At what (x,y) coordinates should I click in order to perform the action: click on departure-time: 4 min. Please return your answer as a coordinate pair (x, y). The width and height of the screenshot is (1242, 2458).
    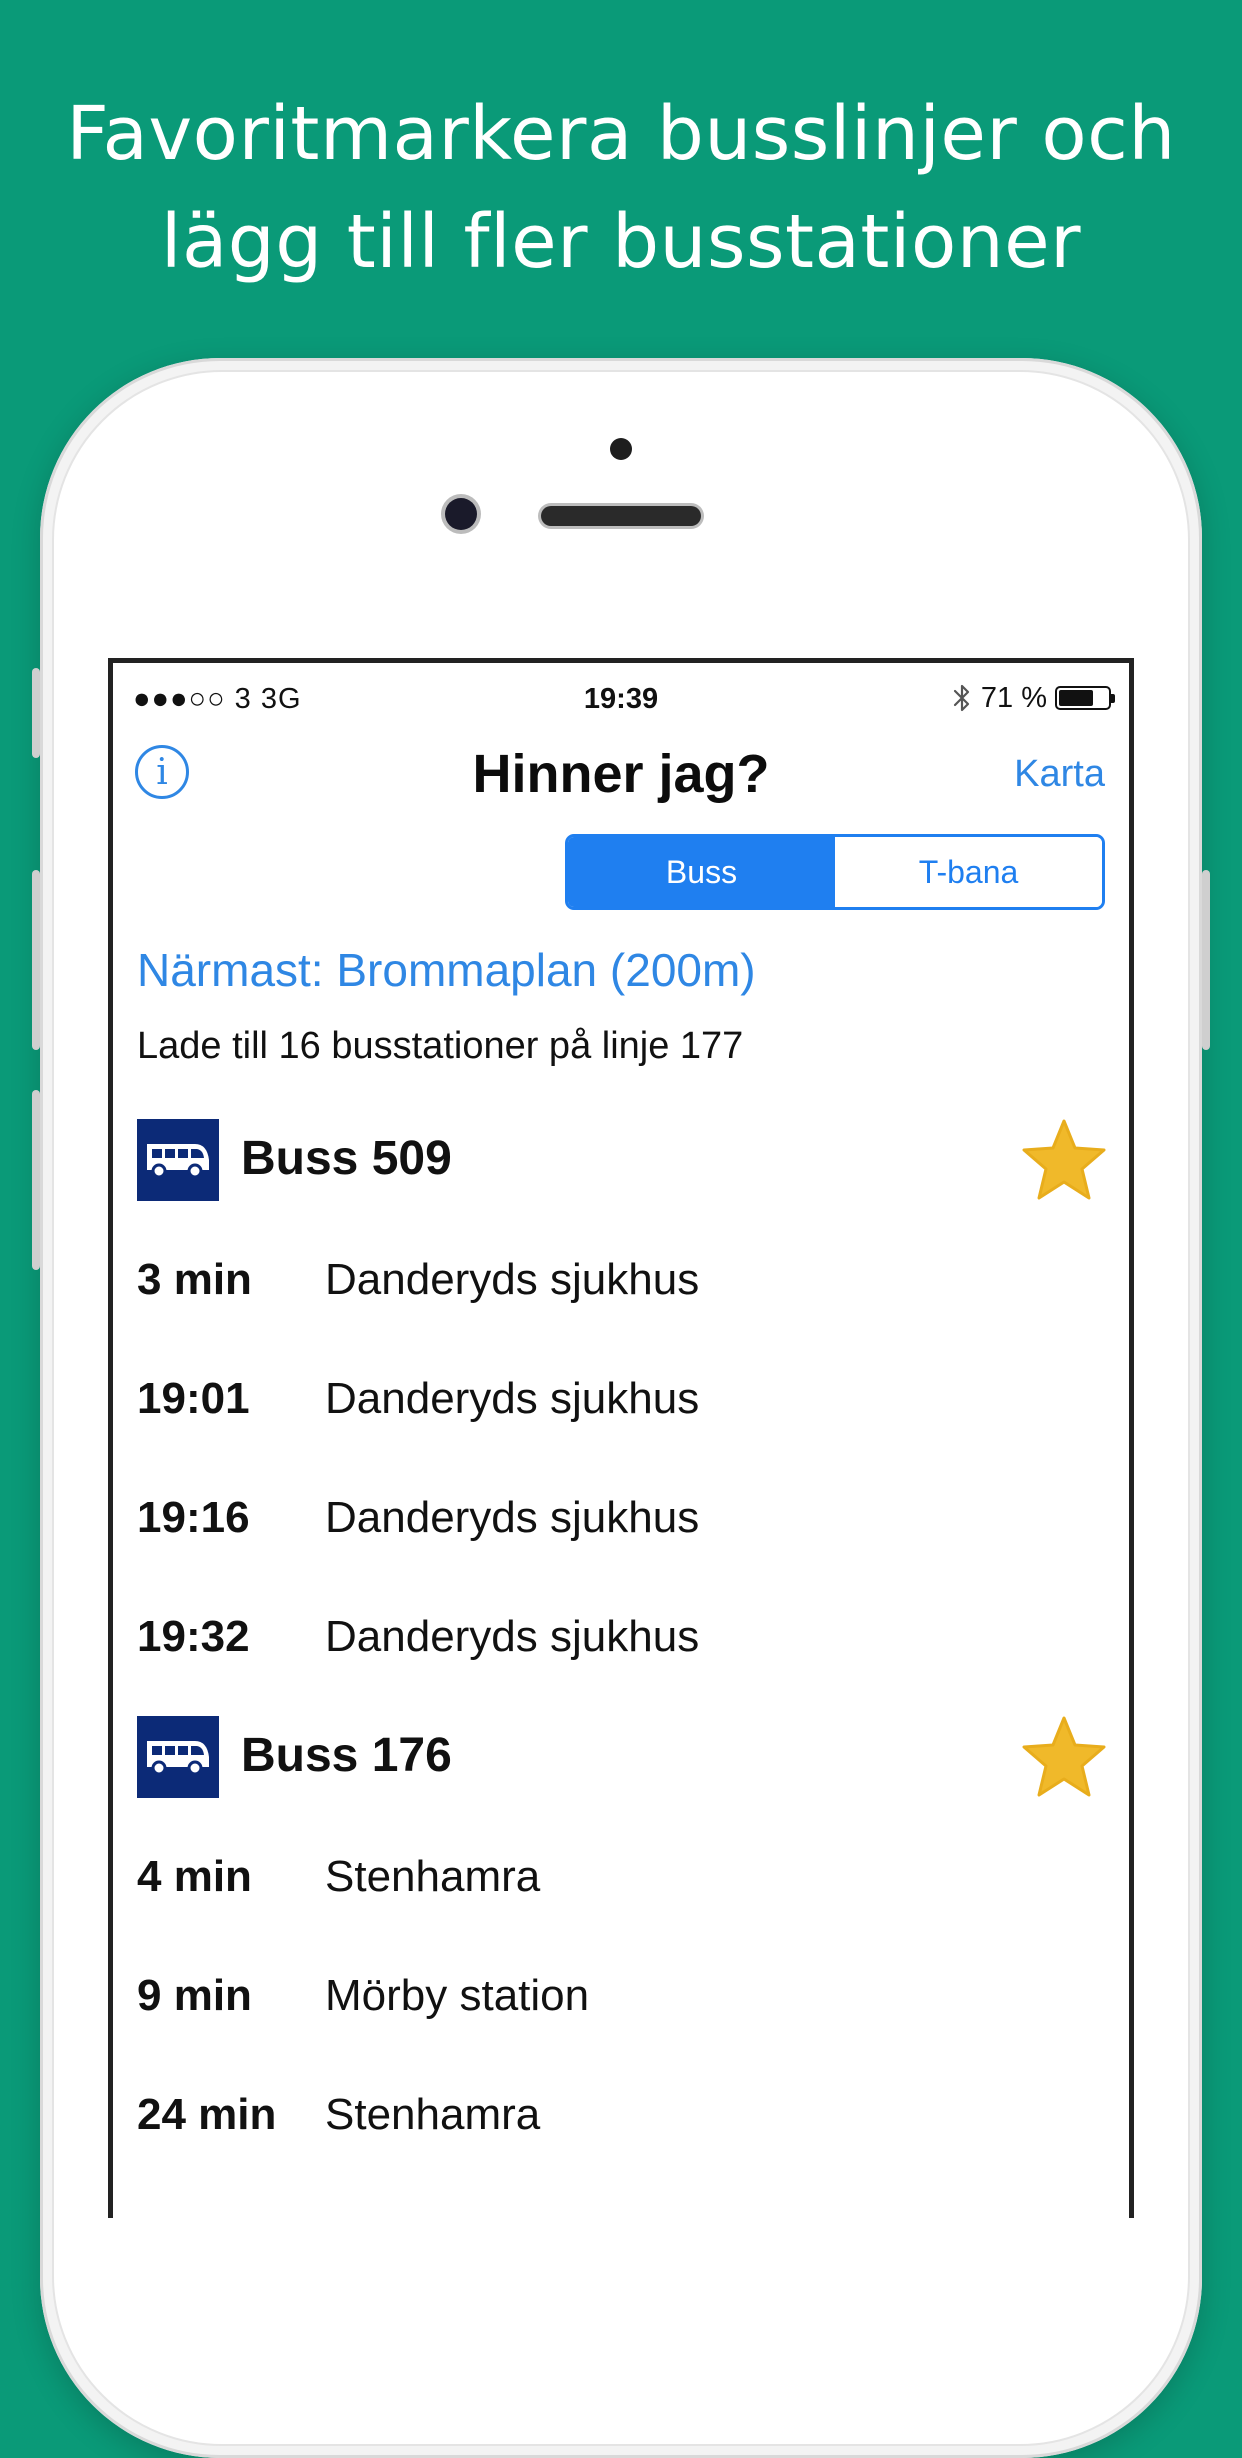
    Looking at the image, I should click on (194, 1876).